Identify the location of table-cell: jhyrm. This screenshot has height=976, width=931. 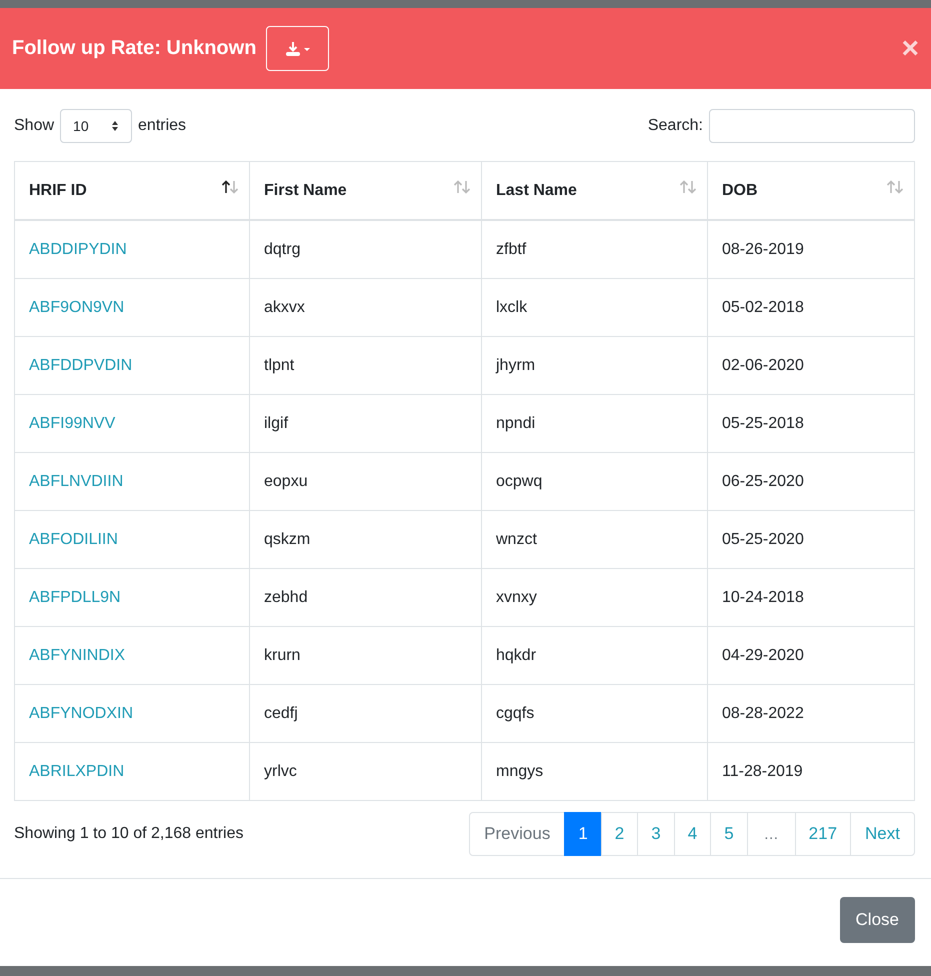
(595, 365).